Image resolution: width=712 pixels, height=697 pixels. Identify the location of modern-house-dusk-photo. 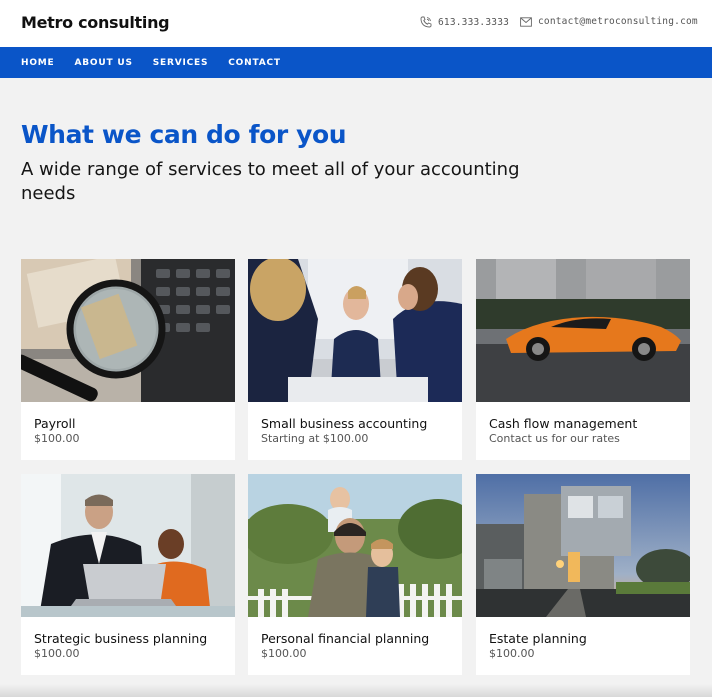
(583, 545).